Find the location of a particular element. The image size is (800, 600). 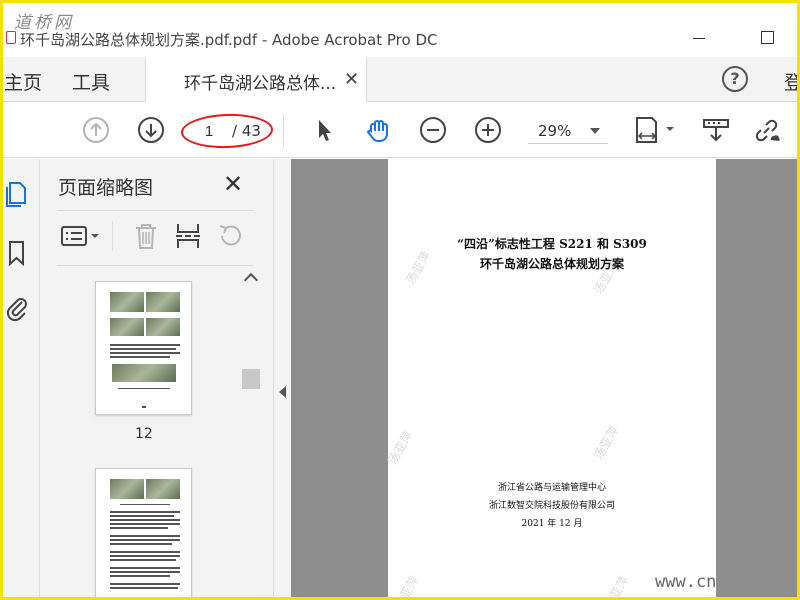

document-date: 2021 年 12 月 is located at coordinates (552, 524).